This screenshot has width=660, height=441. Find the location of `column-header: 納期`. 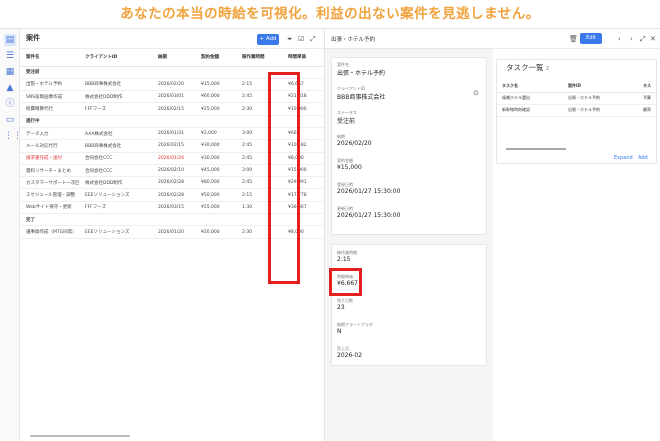

column-header: 納期 is located at coordinates (173, 58).